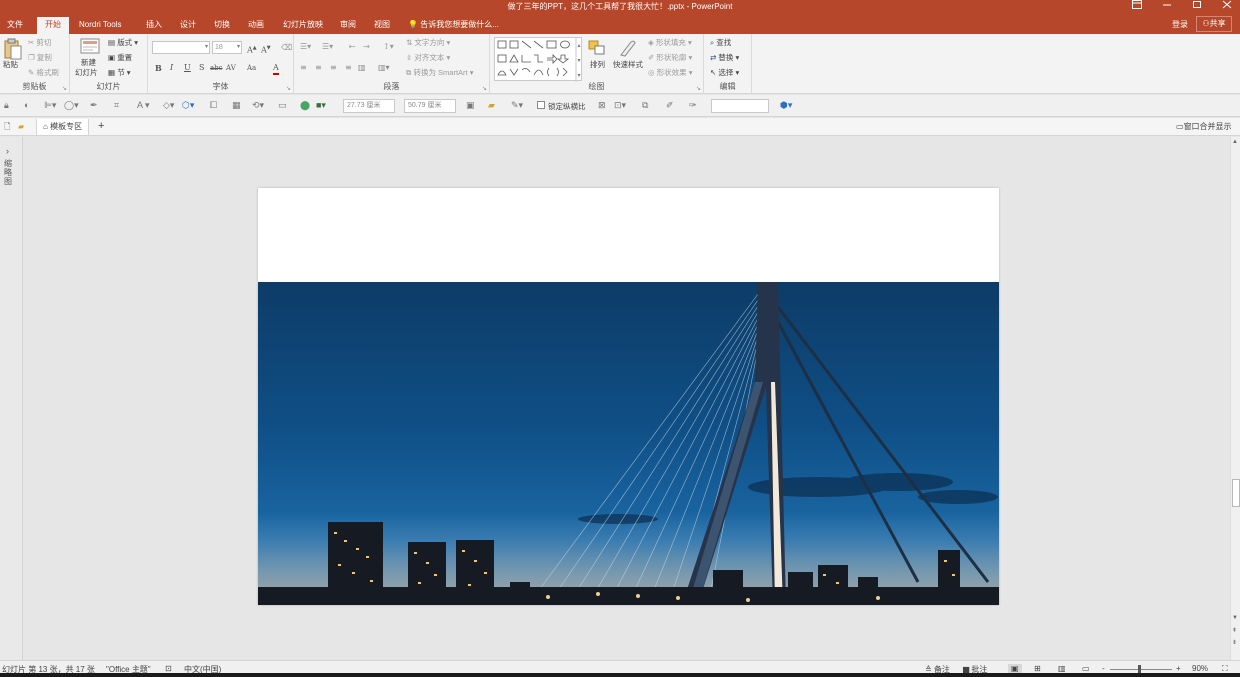  I want to click on tab-design: 设计, so click(188, 25).